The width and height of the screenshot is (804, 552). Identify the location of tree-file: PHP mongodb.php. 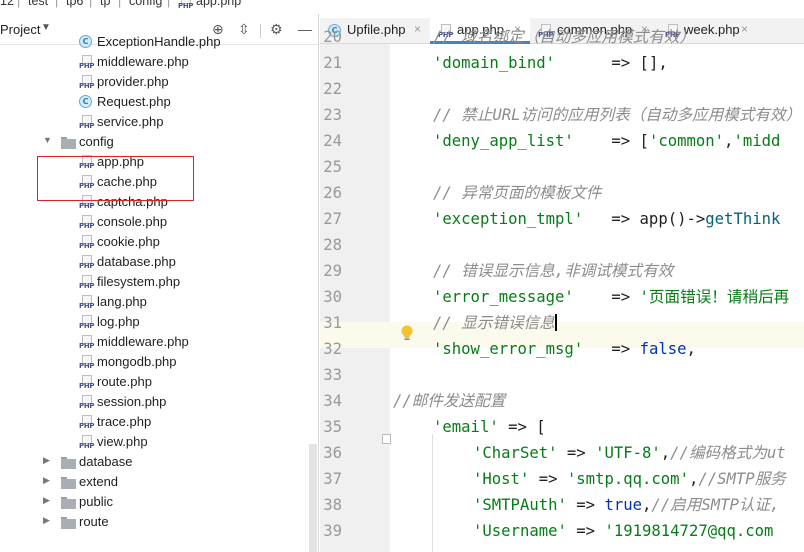
(159, 362).